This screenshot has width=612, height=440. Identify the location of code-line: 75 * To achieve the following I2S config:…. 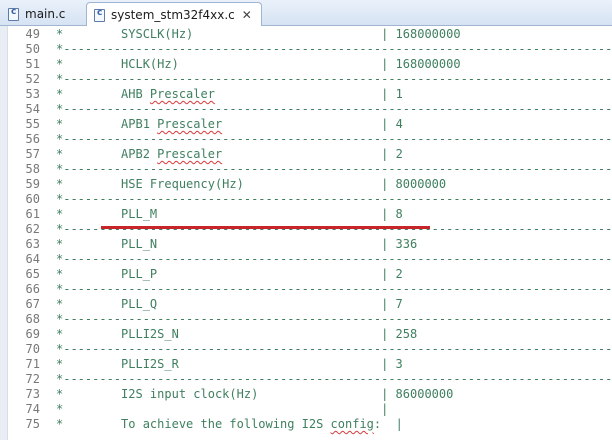
(306, 424).